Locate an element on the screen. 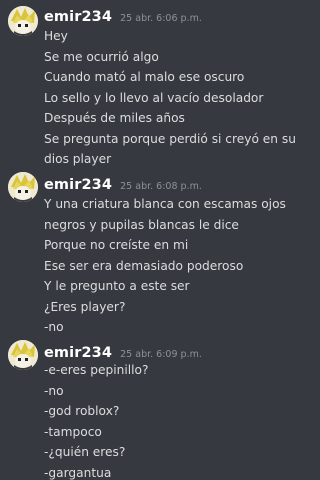 The width and height of the screenshot is (320, 480). message-line: -e-eres pepinillo? is located at coordinates (96, 370).